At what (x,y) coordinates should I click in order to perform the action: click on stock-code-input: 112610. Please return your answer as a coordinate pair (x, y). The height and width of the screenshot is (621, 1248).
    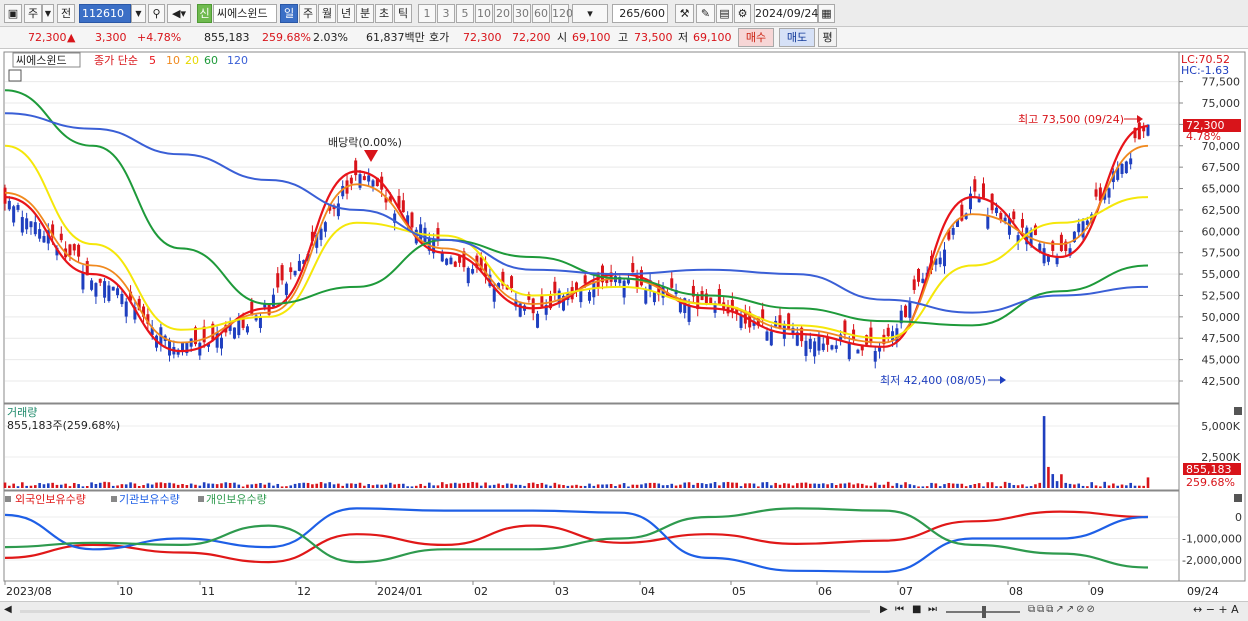
    Looking at the image, I should click on (105, 13).